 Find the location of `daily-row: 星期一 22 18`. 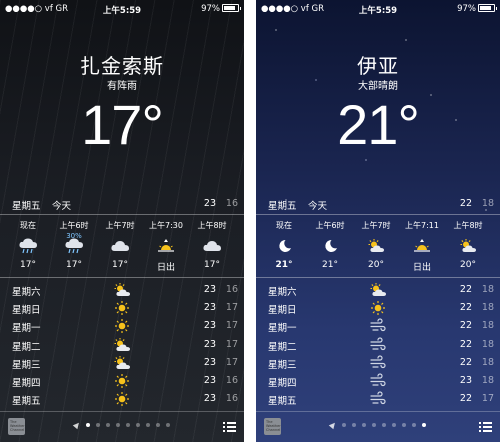

daily-row: 星期一 22 18 is located at coordinates (378, 327).